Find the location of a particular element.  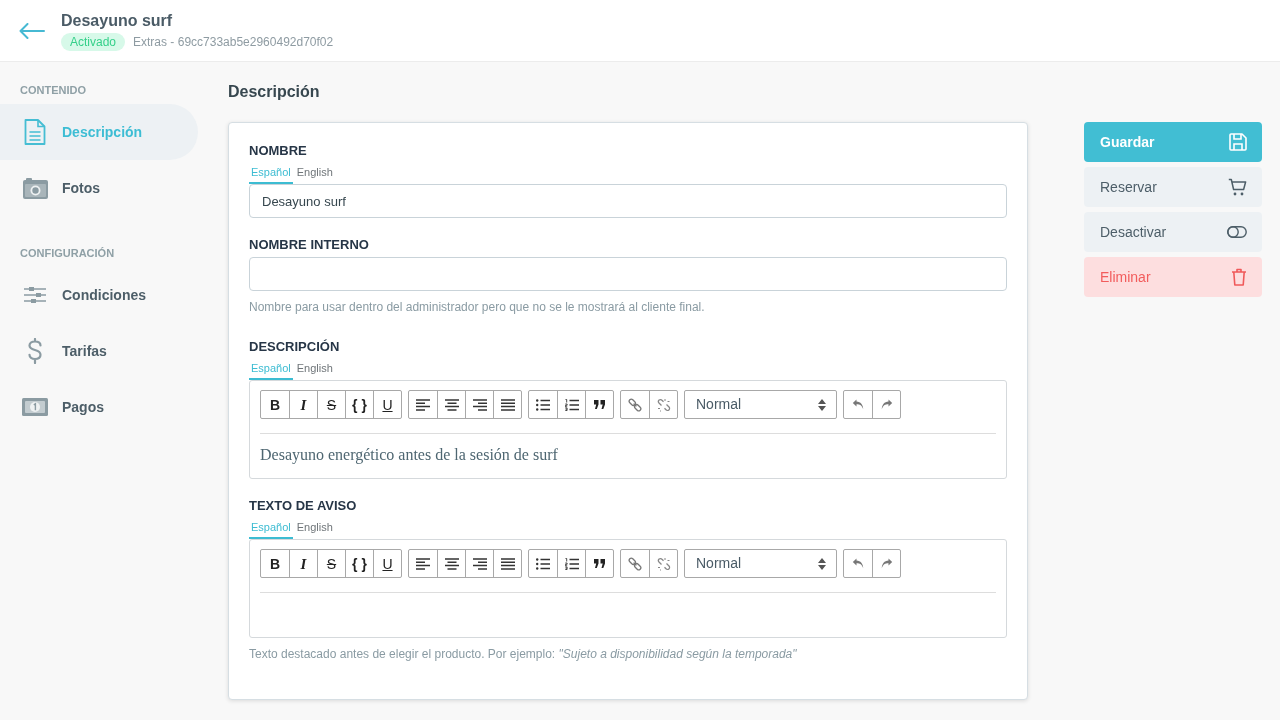

item-title: Desayuno surf is located at coordinates (117, 20).